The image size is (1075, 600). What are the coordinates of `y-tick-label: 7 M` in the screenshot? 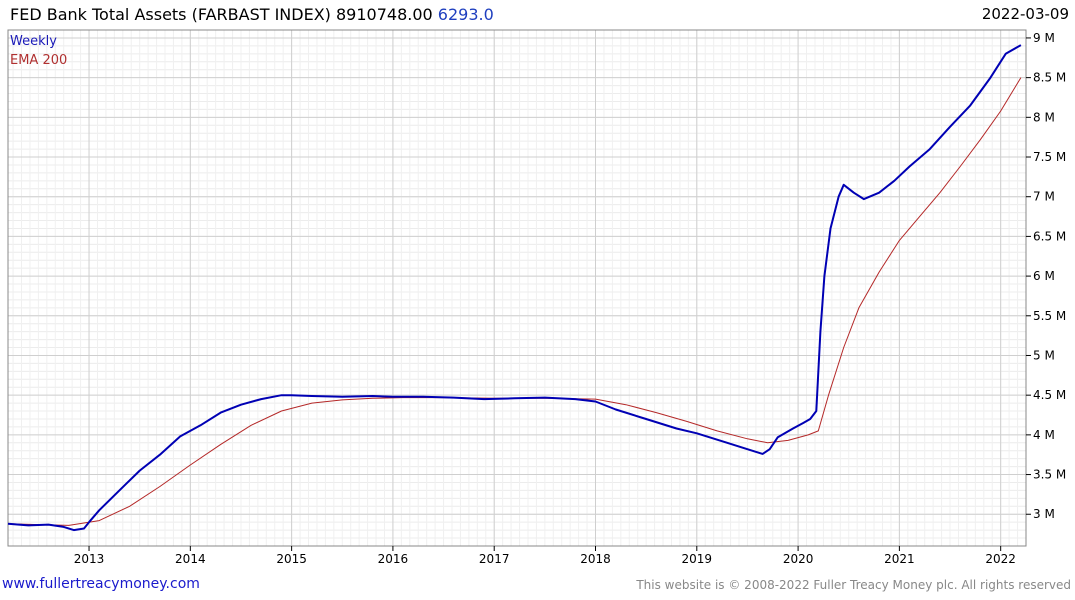 It's located at (1044, 197).